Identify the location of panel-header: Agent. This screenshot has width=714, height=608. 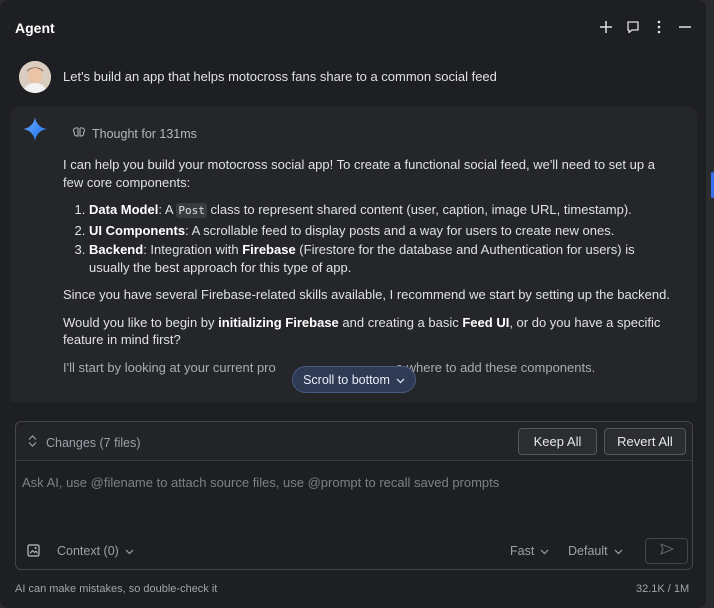
(353, 28).